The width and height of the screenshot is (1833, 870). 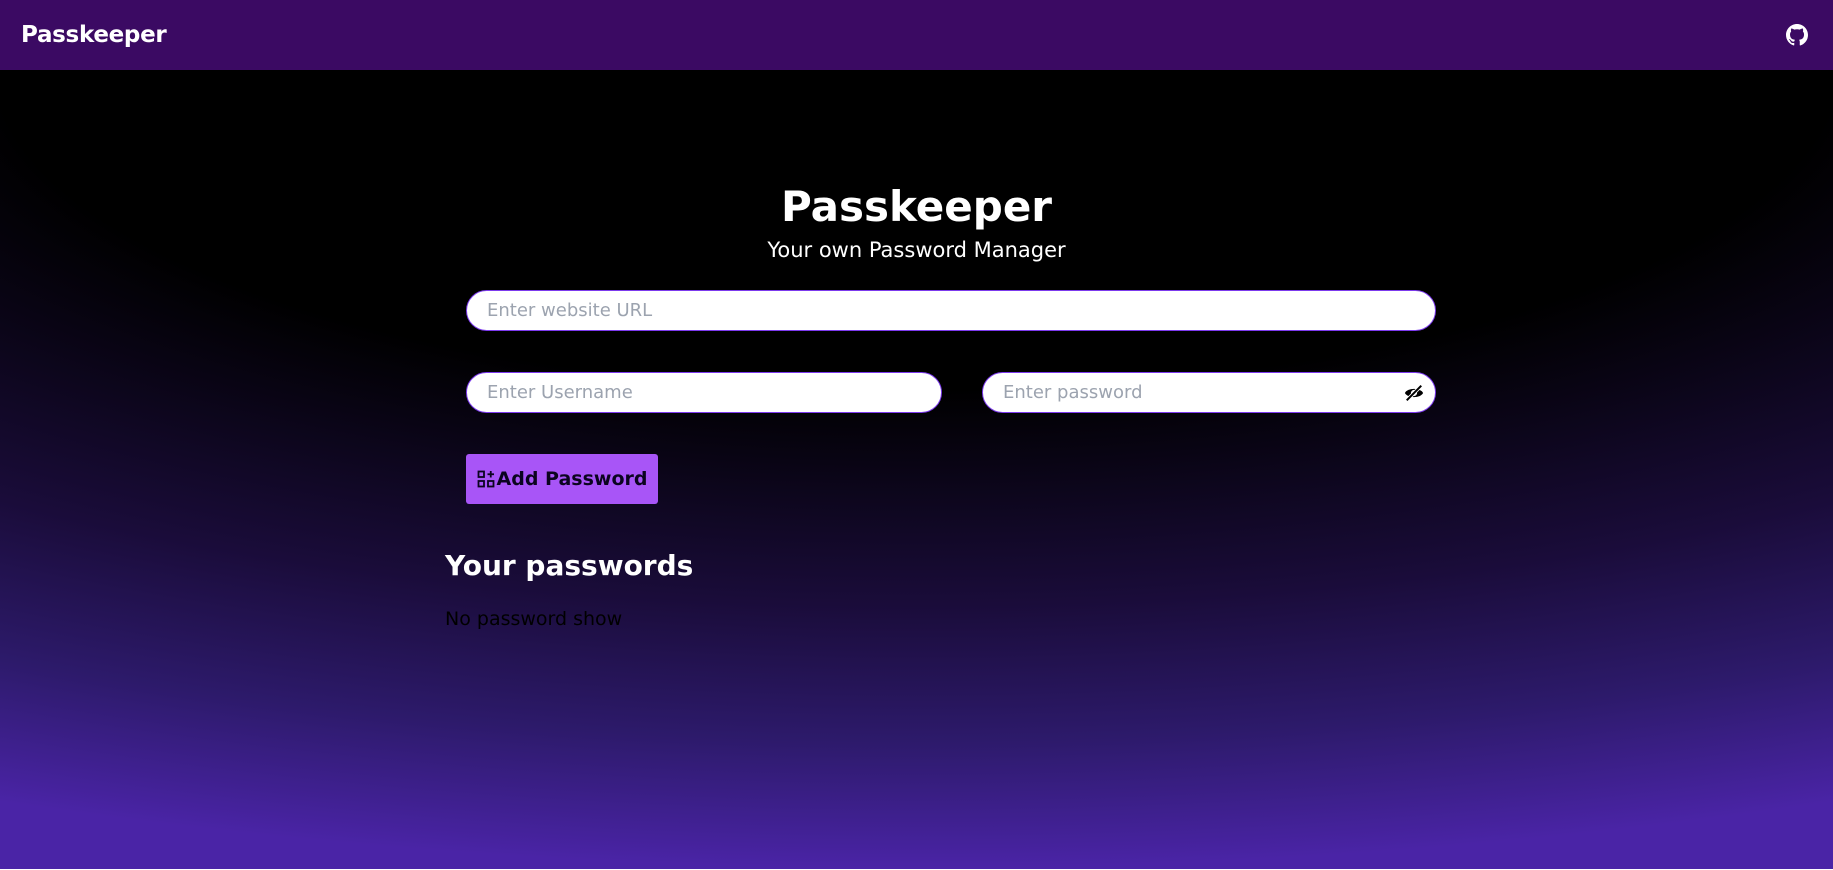 I want to click on navbar: Passkeeper, so click(x=916, y=35).